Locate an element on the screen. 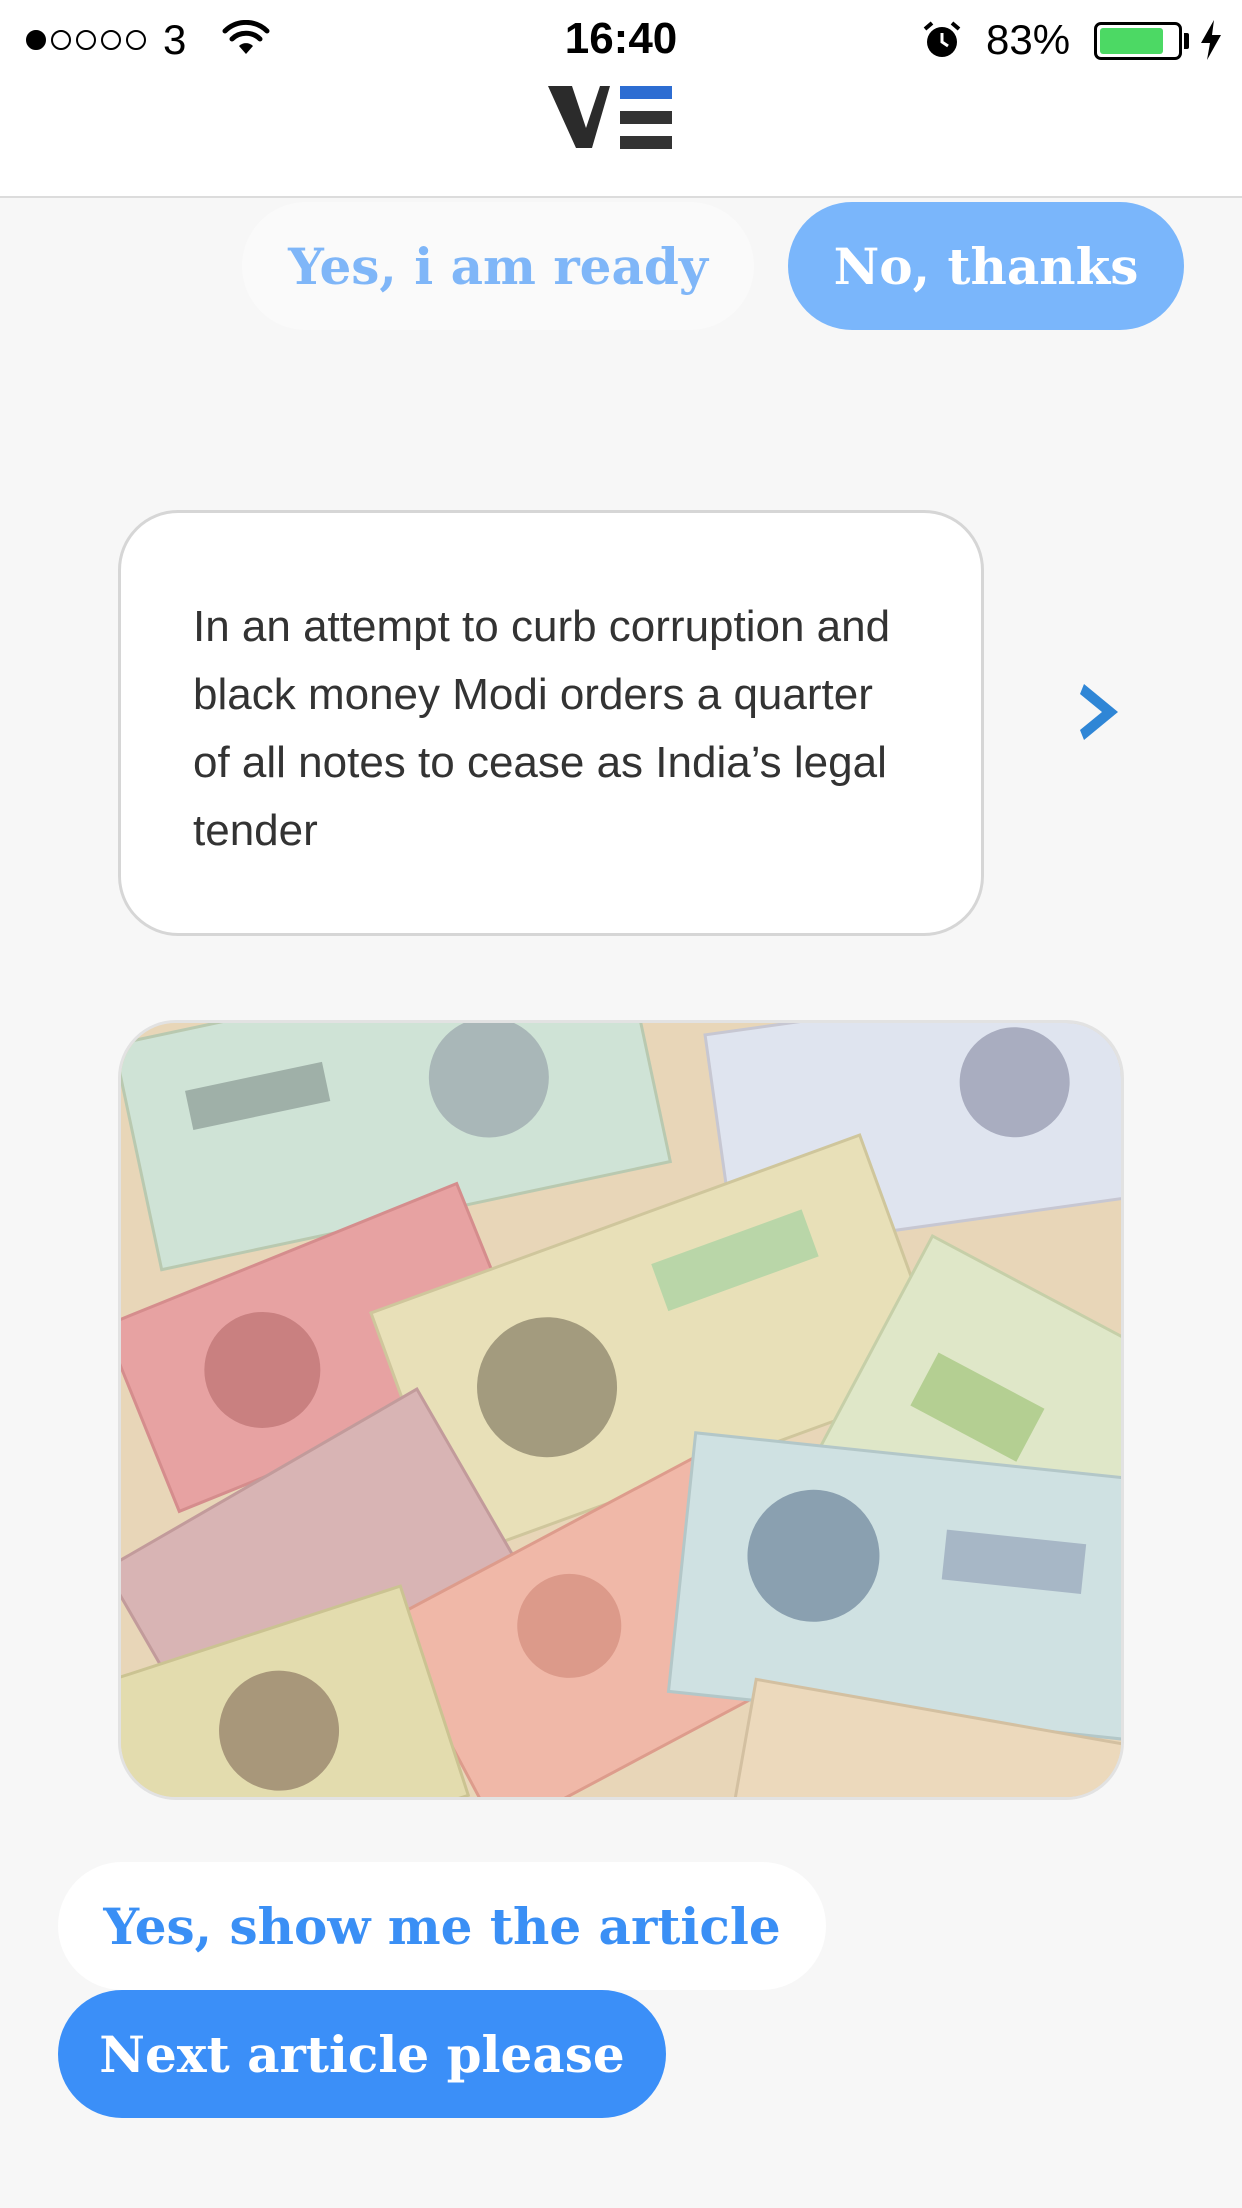 The image size is (1242, 2208). next-article-button: Next article please is located at coordinates (362, 2054).